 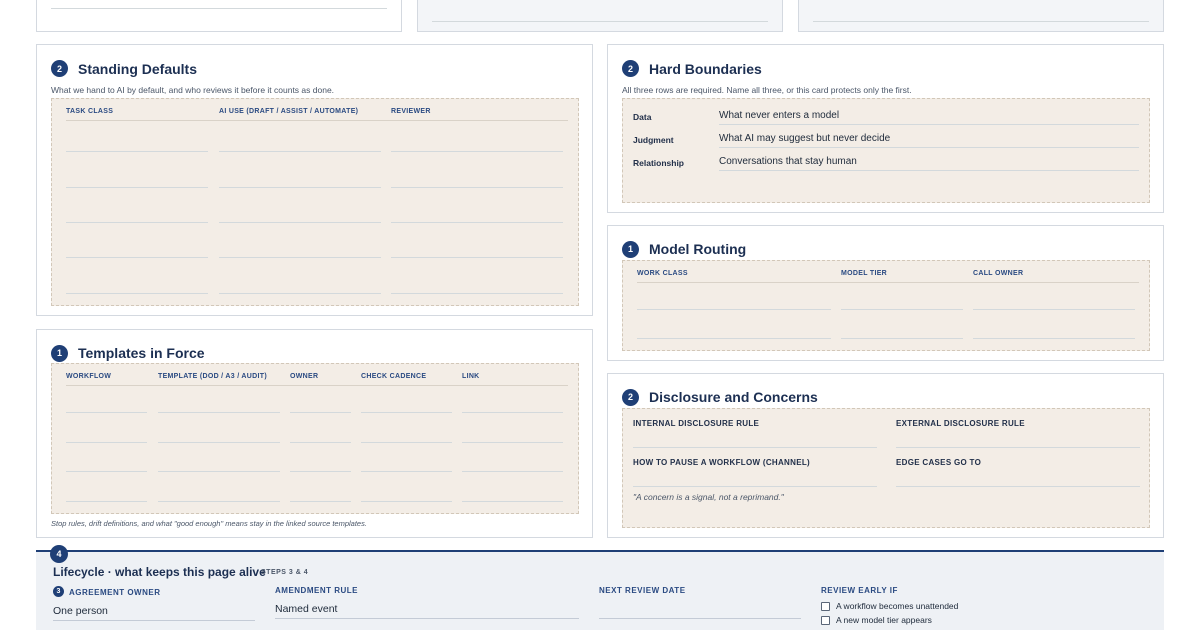 I want to click on column-header: AI USE (DRAFT / ASSIST / AUTOMATE), so click(x=289, y=111).